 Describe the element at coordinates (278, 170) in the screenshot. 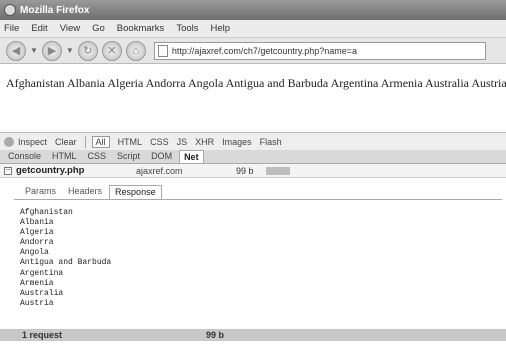

I see `request-timeline-bar` at that location.